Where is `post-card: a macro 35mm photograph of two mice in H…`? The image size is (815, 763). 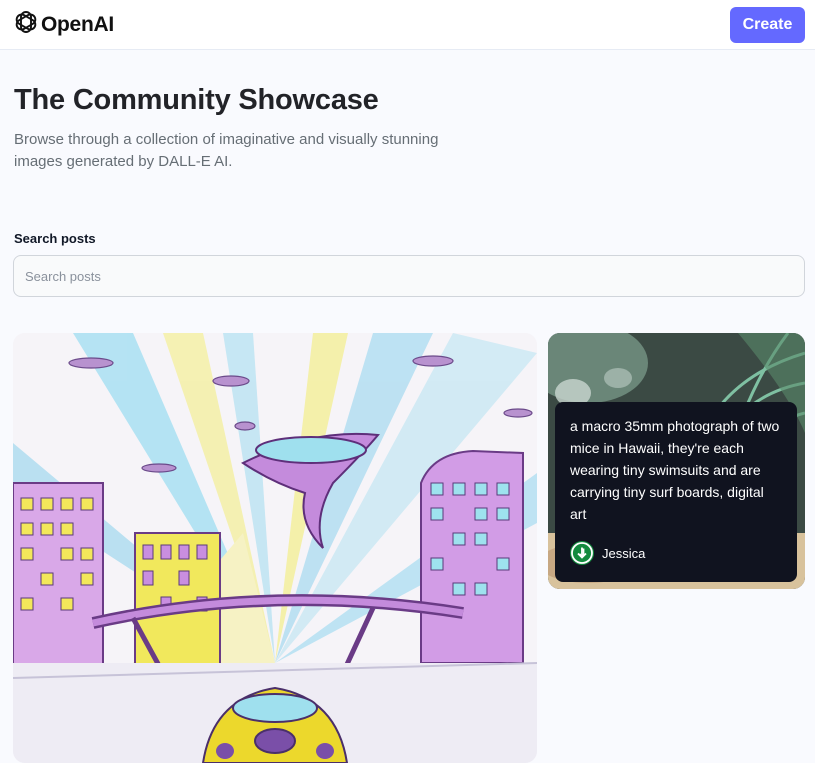
post-card: a macro 35mm photograph of two mice in H… is located at coordinates (676, 461).